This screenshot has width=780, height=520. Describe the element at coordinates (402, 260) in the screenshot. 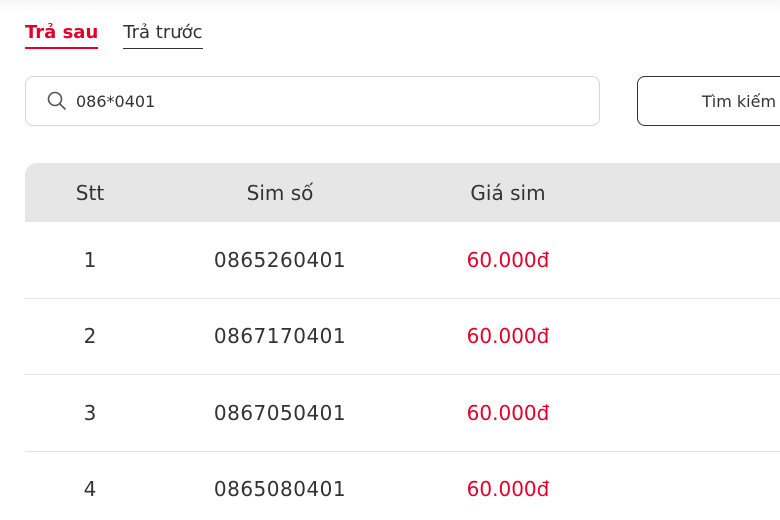

I see `table-row: 1 0865260401 60.000đ` at that location.